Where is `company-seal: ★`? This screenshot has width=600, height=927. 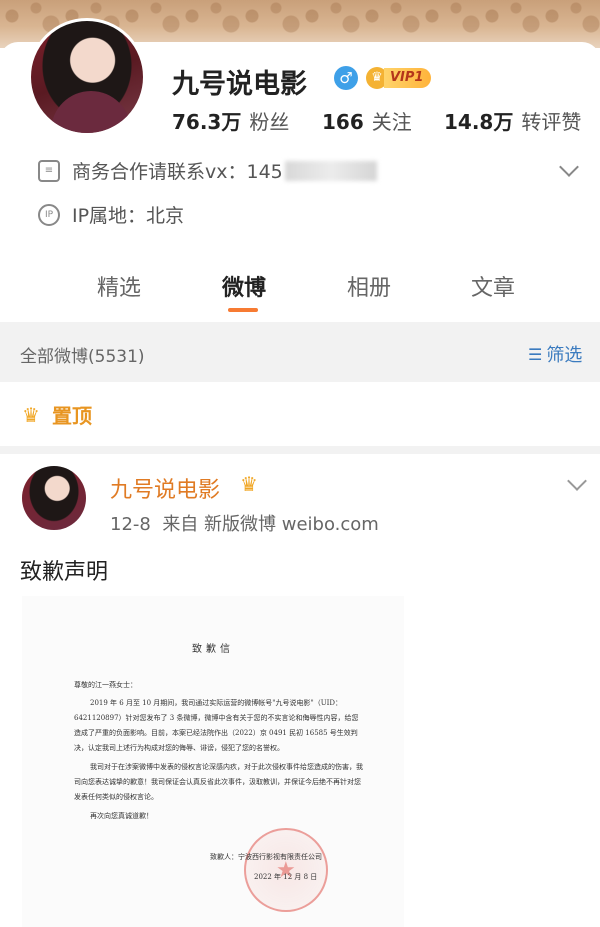 company-seal: ★ is located at coordinates (286, 870).